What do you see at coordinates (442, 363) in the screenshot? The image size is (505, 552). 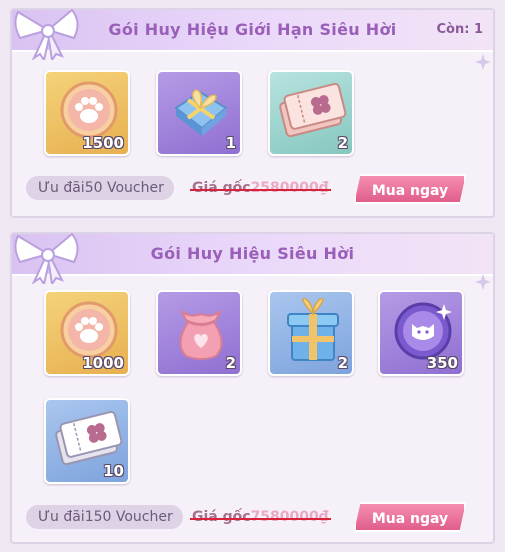 I see `item-quantity: 350` at bounding box center [442, 363].